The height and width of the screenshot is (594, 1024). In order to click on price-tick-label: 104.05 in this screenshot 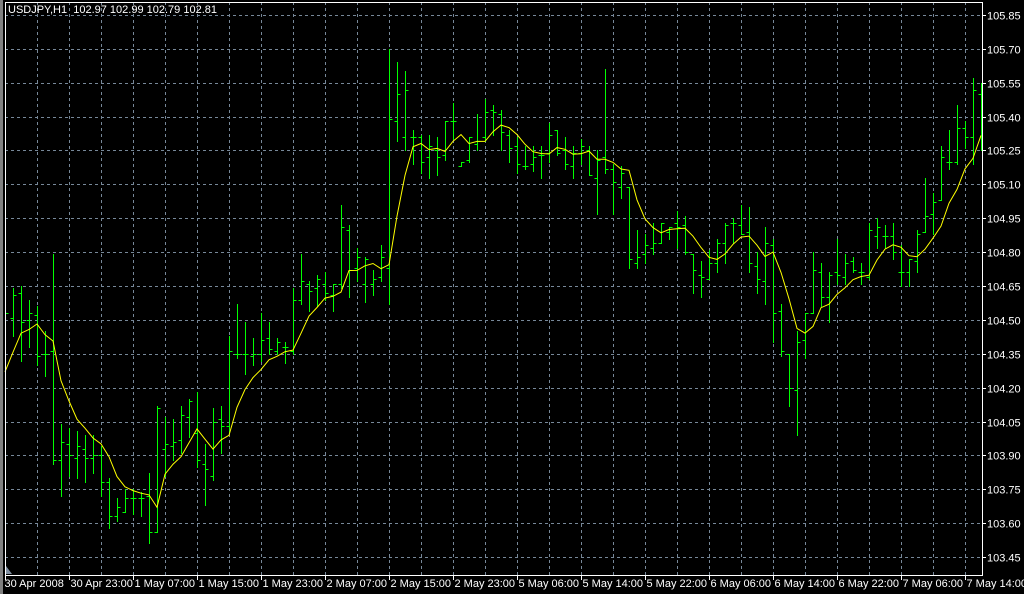, I will do `click(1004, 424)`.